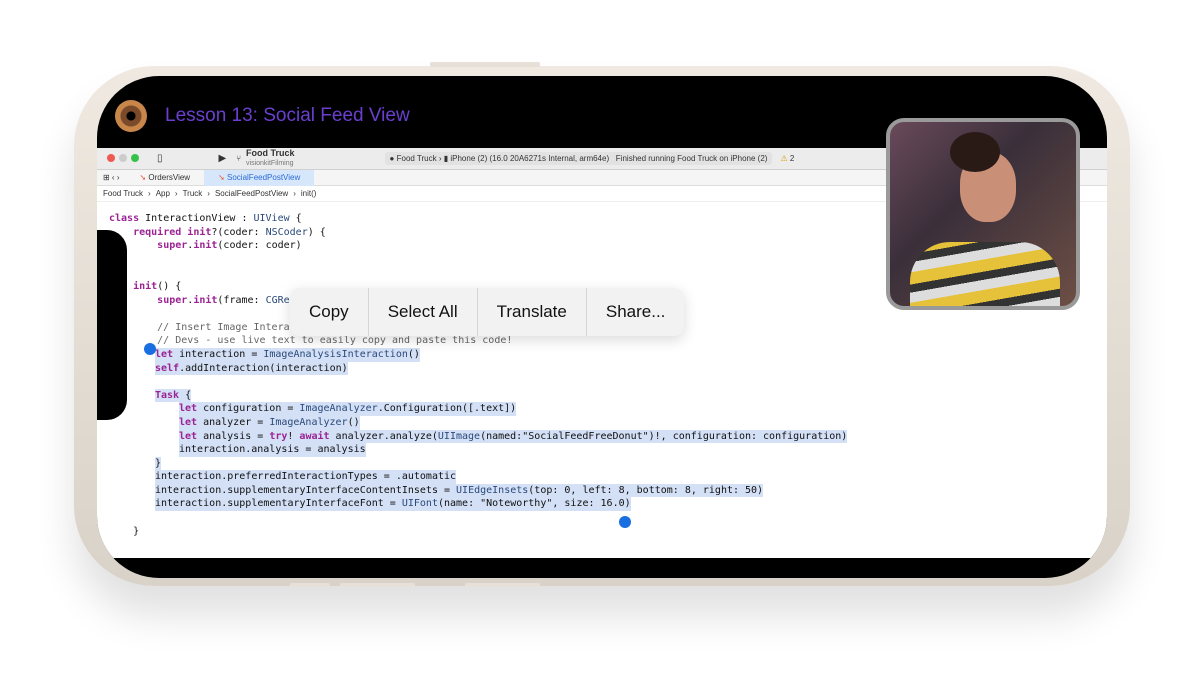  What do you see at coordinates (131, 116) in the screenshot?
I see `donut-logo-icon` at bounding box center [131, 116].